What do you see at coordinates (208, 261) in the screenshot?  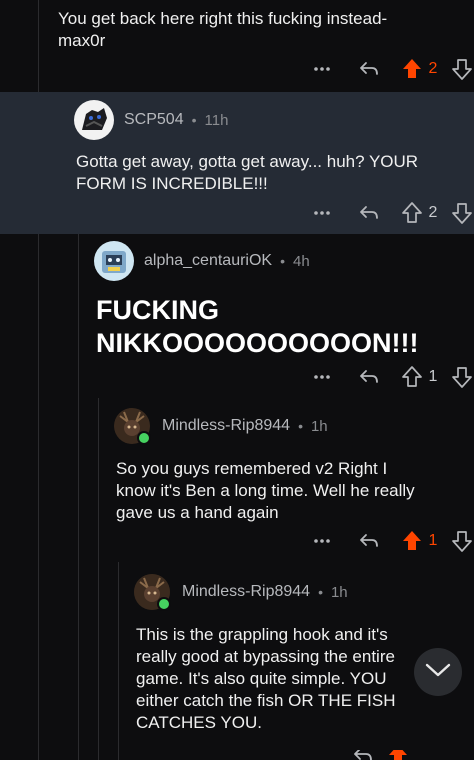 I see `username: alpha_centauriOK` at bounding box center [208, 261].